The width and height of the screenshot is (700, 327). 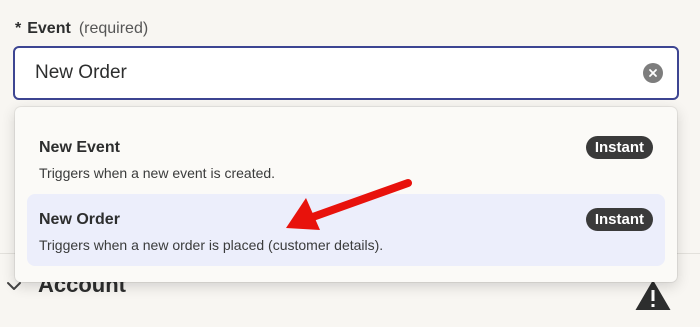 I want to click on event-field-label: * Event (required), so click(x=81, y=29).